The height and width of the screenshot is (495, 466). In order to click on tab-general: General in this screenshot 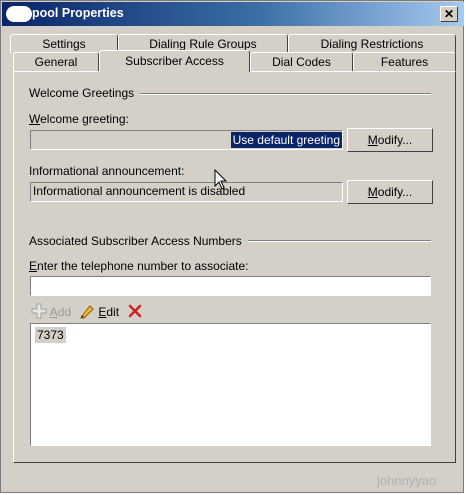, I will do `click(56, 61)`.